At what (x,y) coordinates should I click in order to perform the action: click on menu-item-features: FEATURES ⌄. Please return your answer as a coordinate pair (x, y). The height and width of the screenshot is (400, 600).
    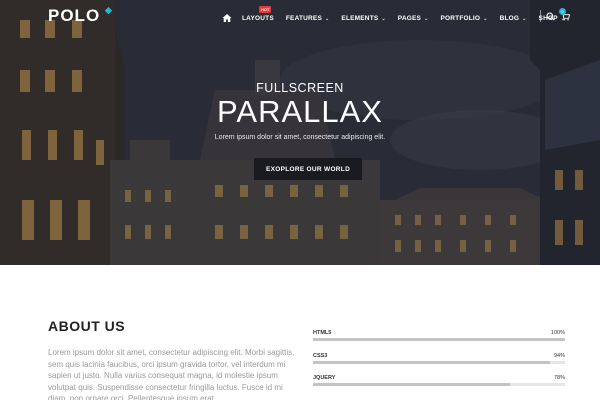
    Looking at the image, I should click on (308, 18).